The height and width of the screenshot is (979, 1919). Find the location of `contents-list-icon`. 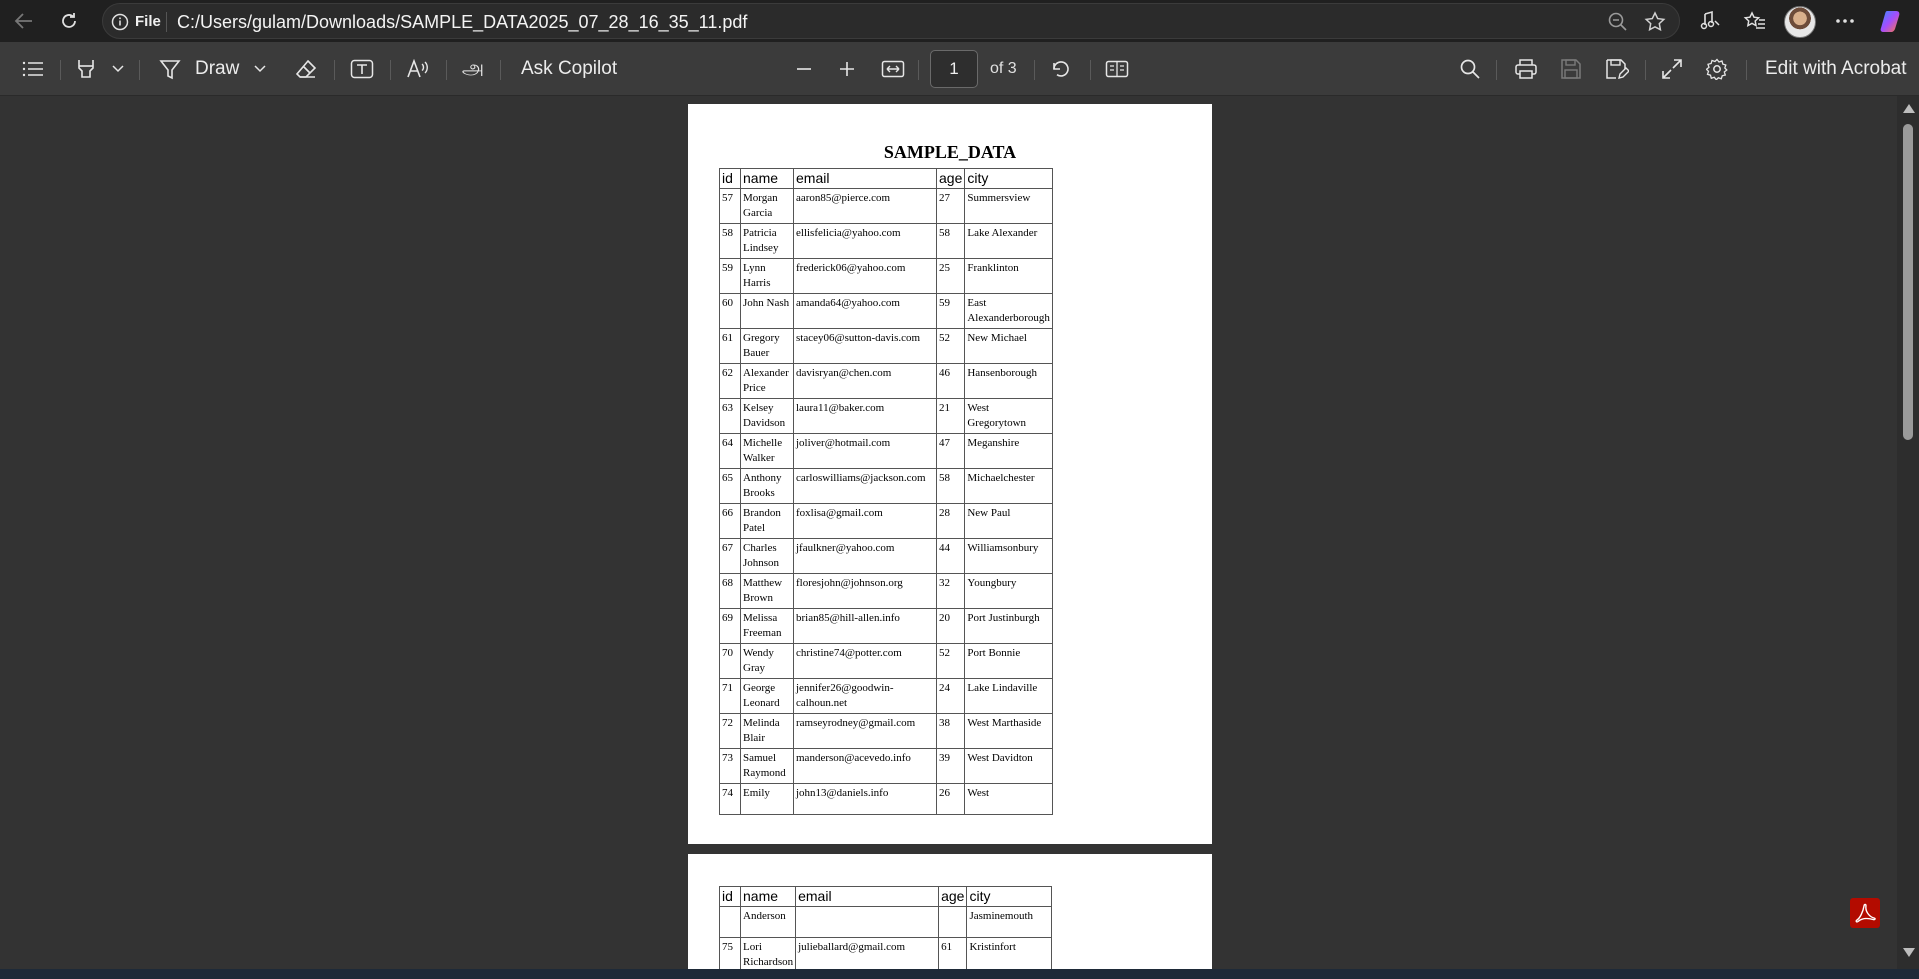

contents-list-icon is located at coordinates (33, 69).